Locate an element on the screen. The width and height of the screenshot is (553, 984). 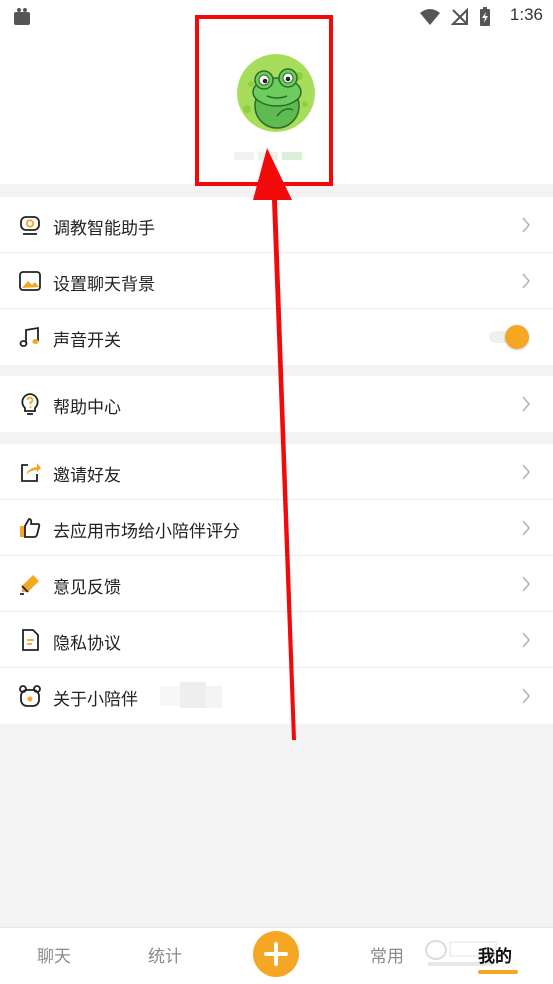
help-bulb-icon is located at coordinates (30, 404).